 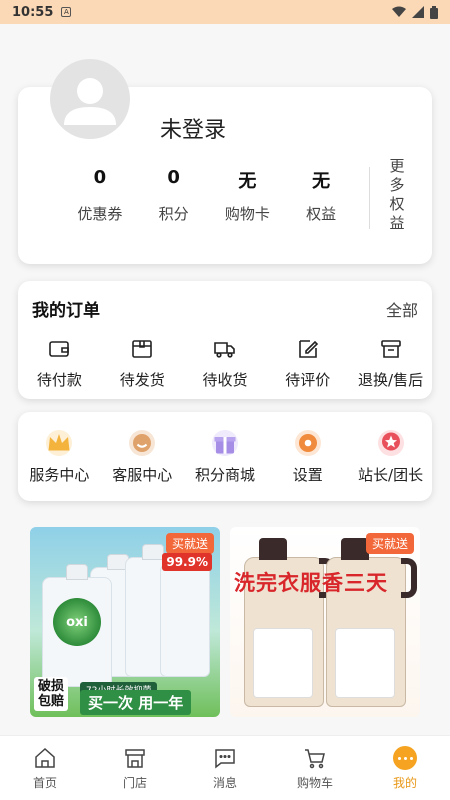 I want to click on tab-label: 门店, so click(x=134, y=783).